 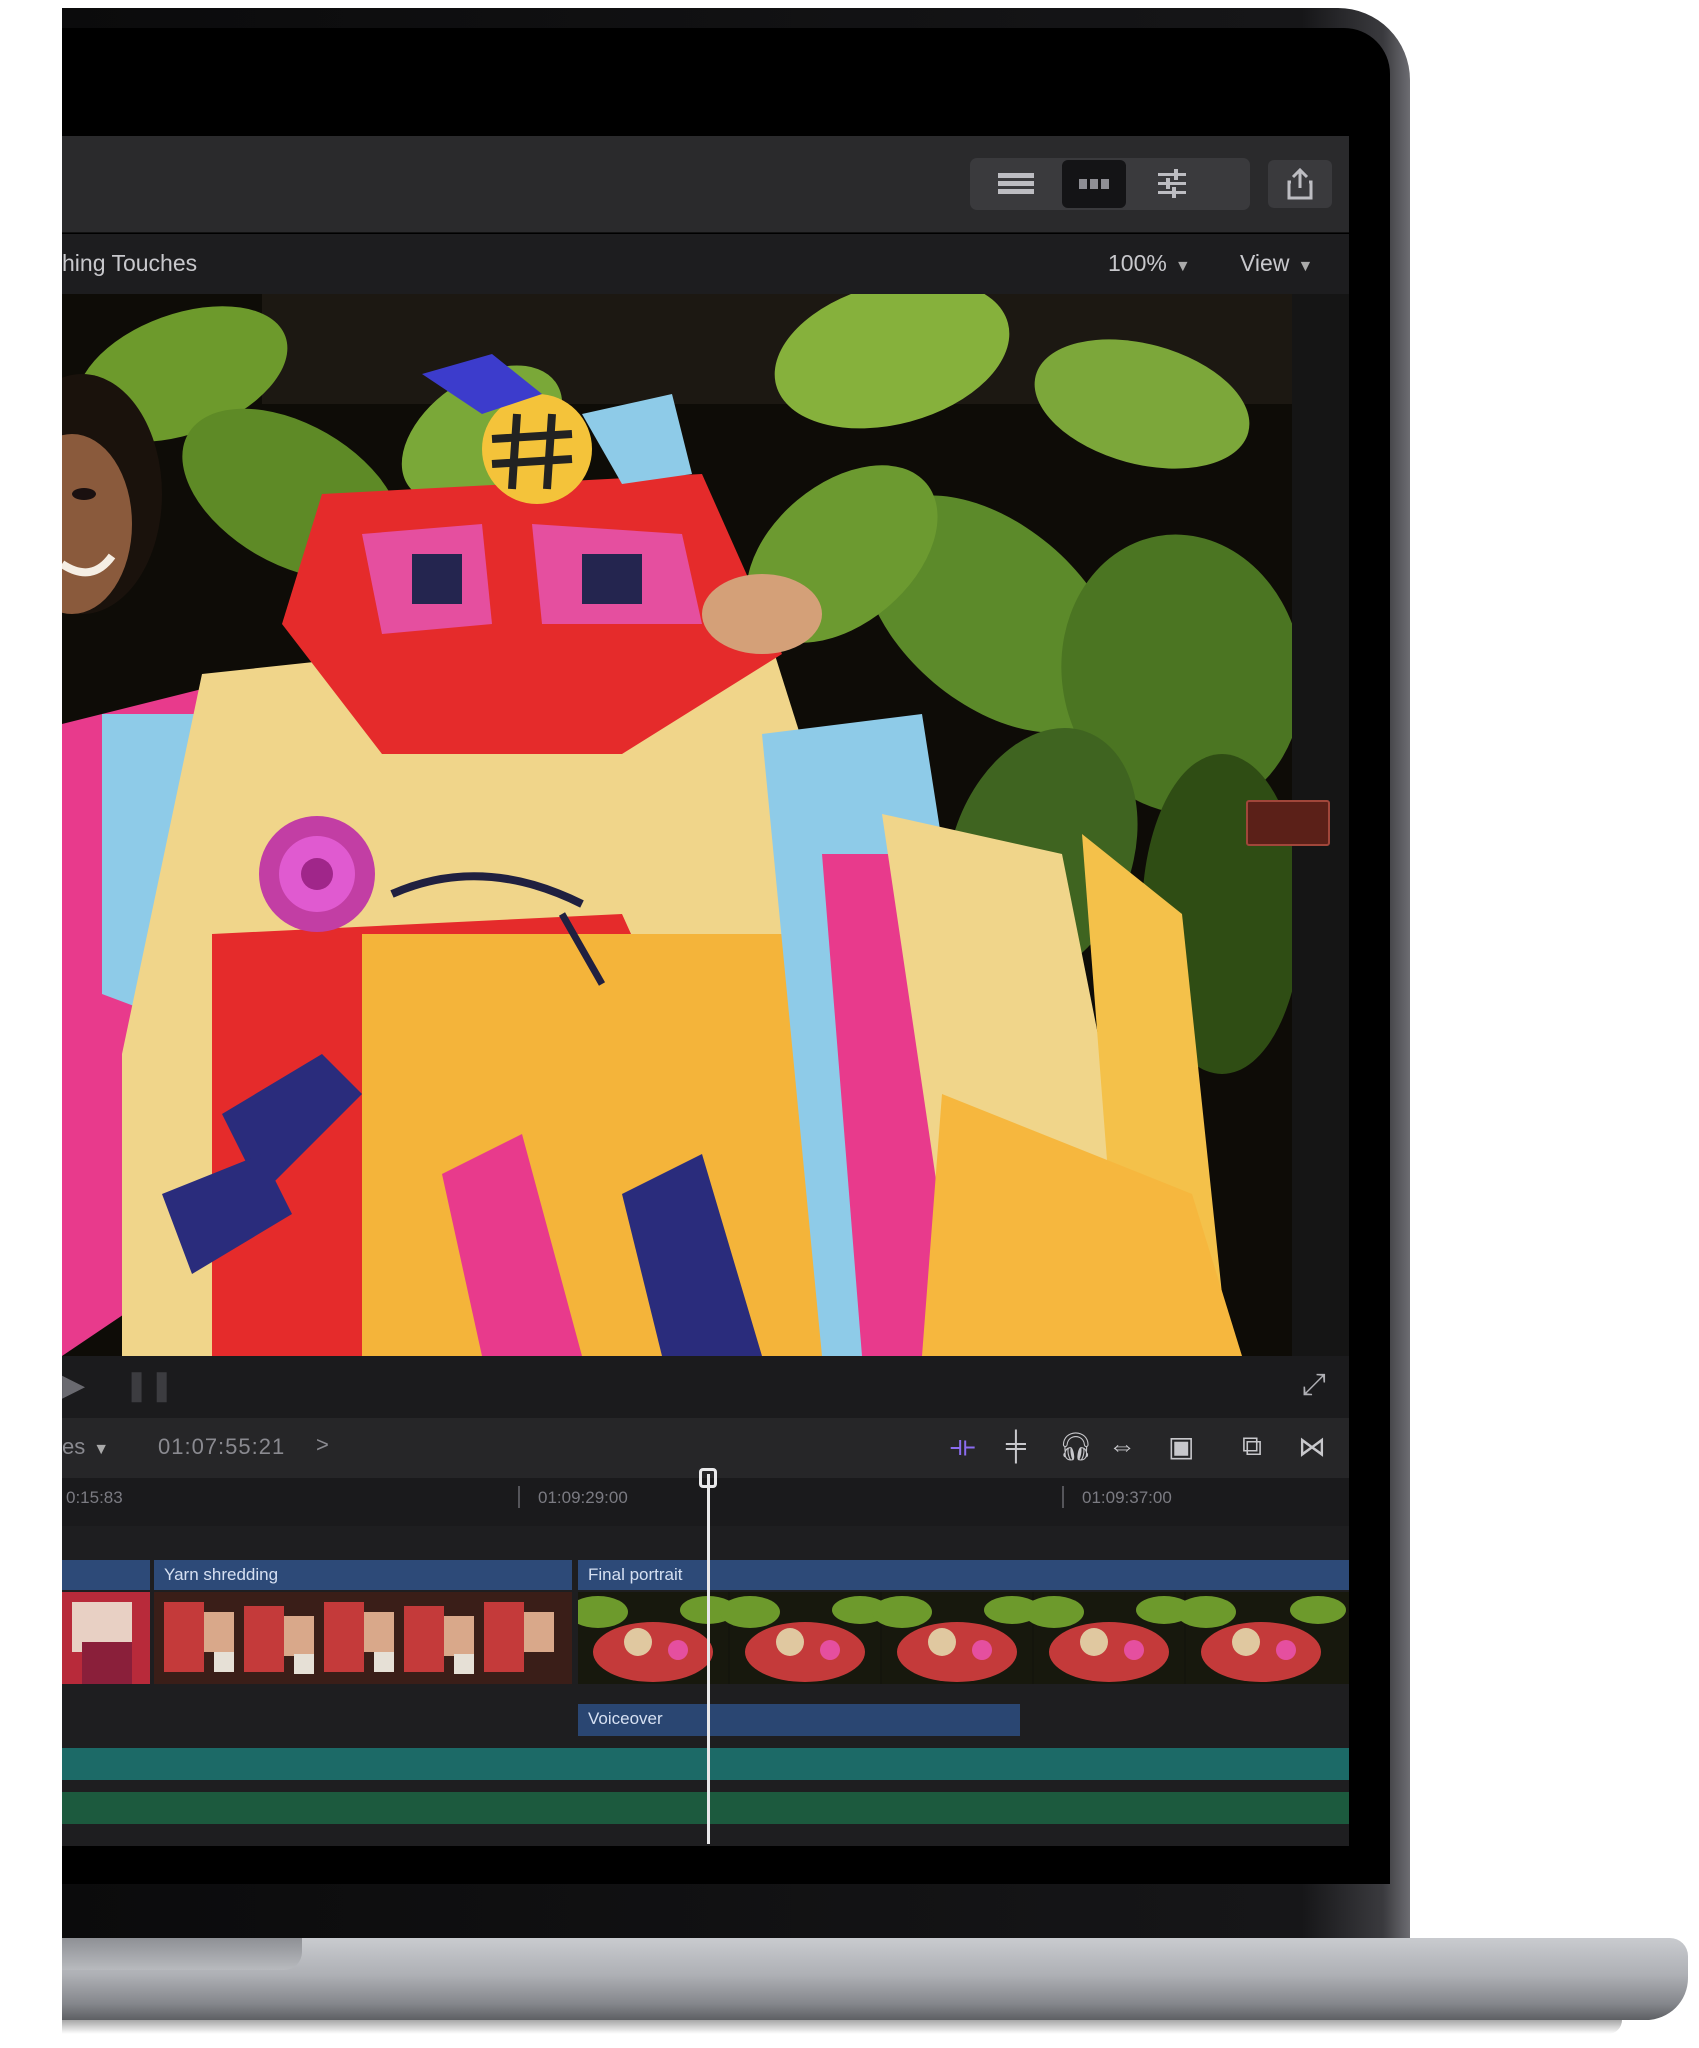 I want to click on app-toolbar, so click(x=705, y=184).